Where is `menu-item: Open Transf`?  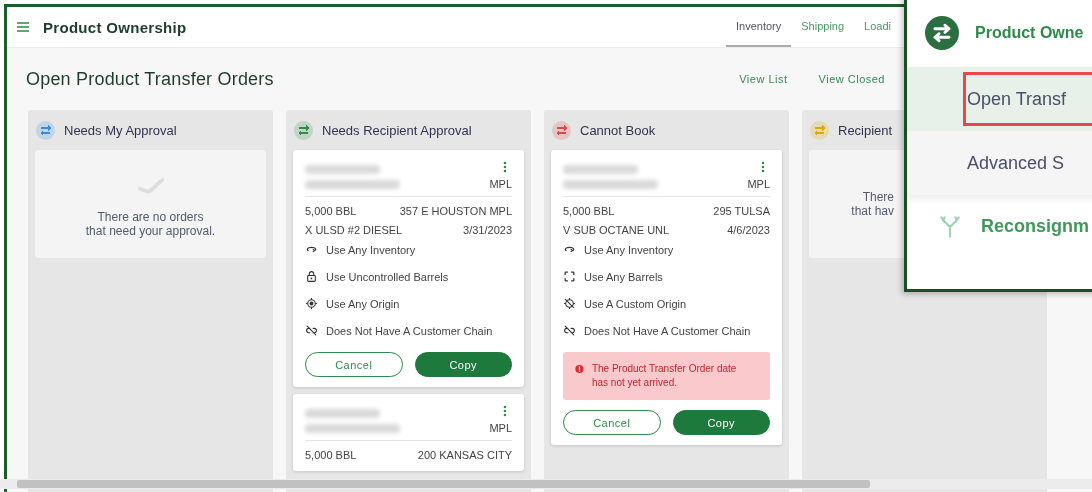 menu-item: Open Transf is located at coordinates (999, 99).